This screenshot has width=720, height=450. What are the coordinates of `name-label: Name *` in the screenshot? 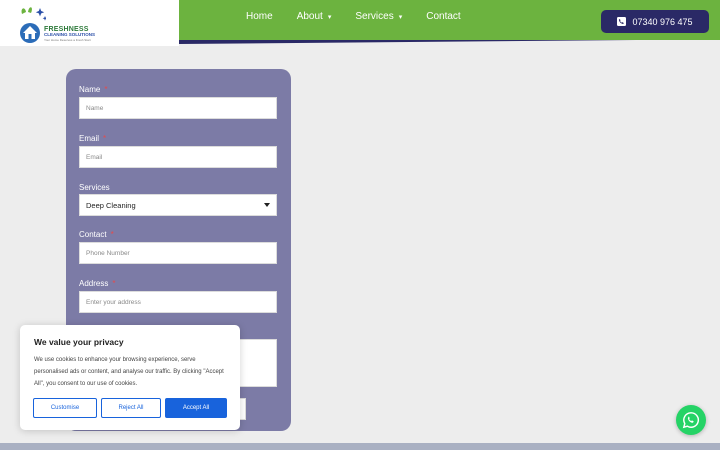 It's located at (93, 89).